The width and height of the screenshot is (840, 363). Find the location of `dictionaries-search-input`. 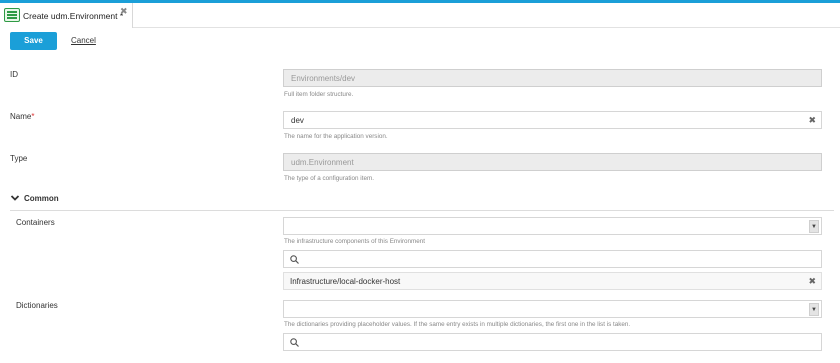

dictionaries-search-input is located at coordinates (552, 342).